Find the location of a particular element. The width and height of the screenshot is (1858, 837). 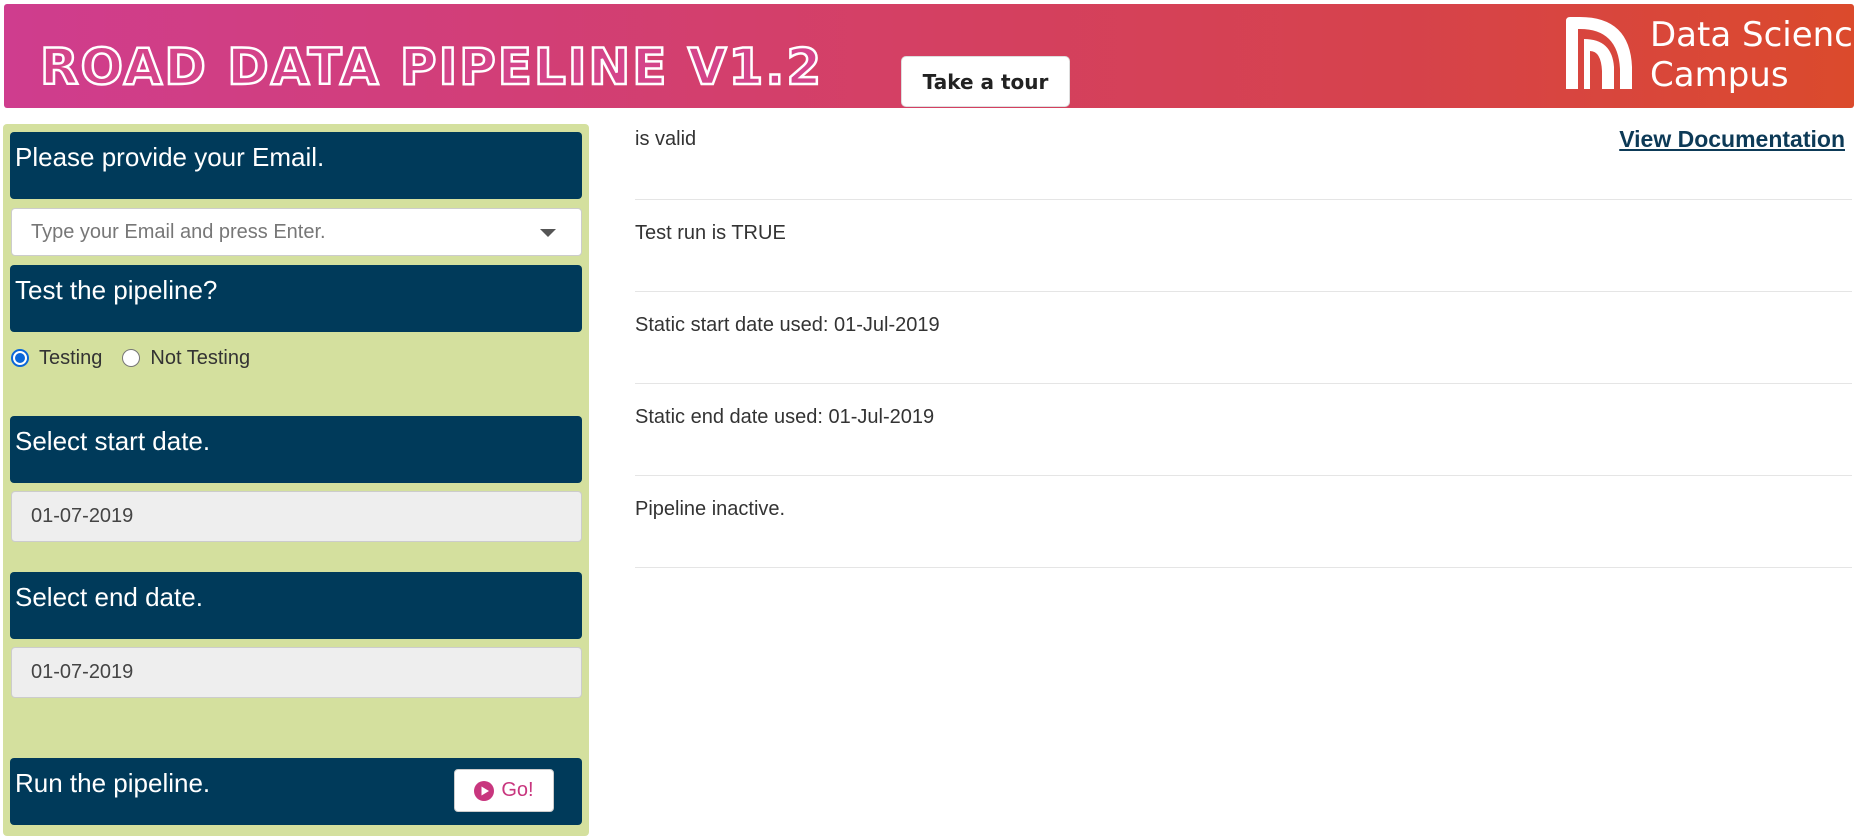

dsc-logo-icon is located at coordinates (1599, 53).